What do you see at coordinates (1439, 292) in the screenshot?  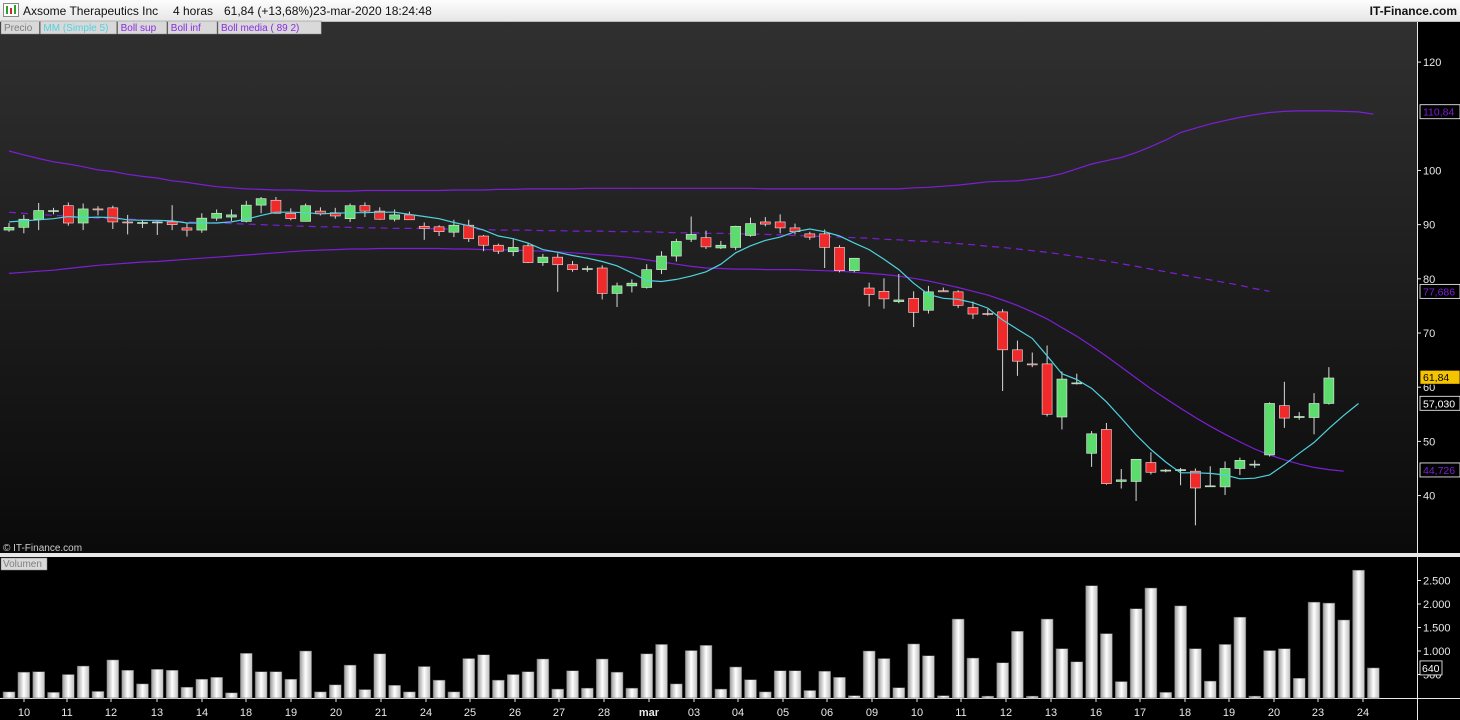 I see `price-badge-label: 77,686` at bounding box center [1439, 292].